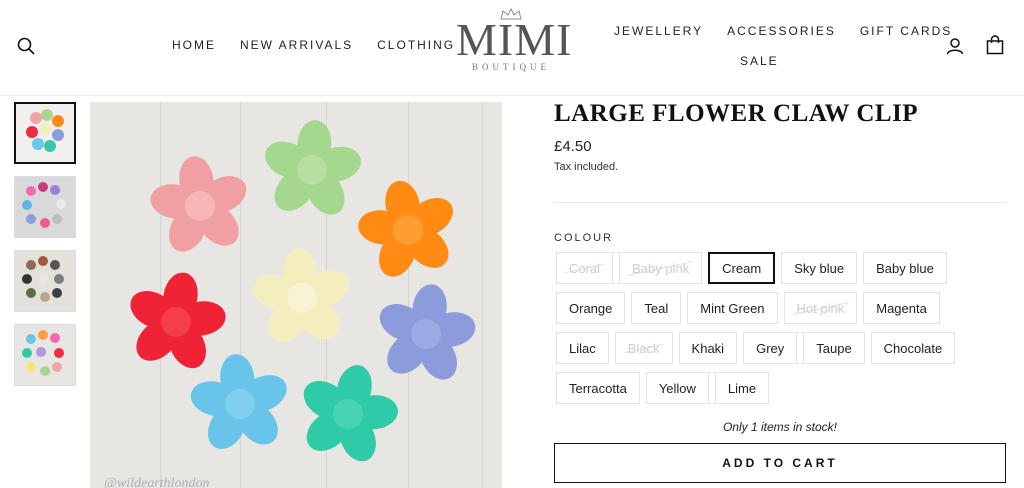 The height and width of the screenshot is (488, 1024). What do you see at coordinates (742, 268) in the screenshot?
I see `colour-option-cream: Cream` at bounding box center [742, 268].